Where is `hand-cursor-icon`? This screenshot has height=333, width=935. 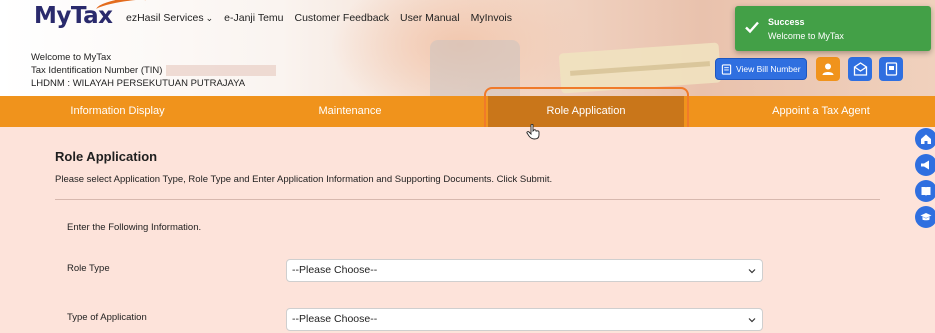
hand-cursor-icon is located at coordinates (533, 132).